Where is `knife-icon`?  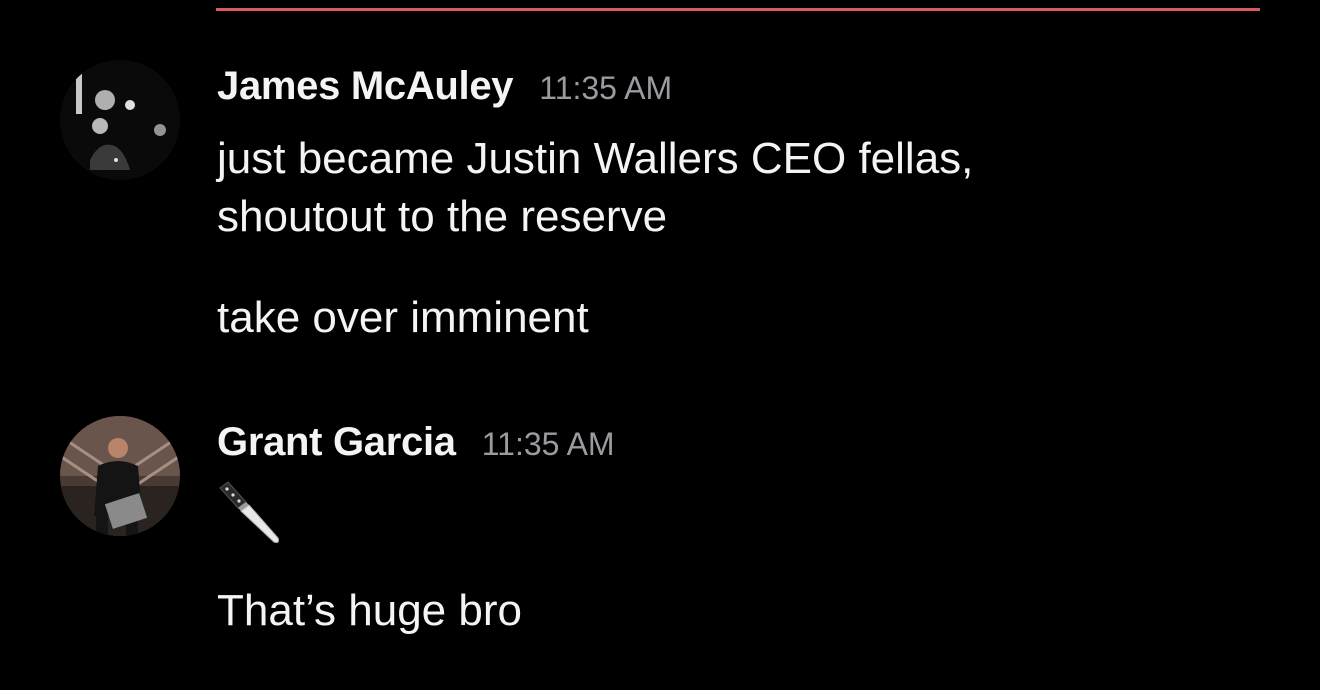
knife-icon is located at coordinates (249, 513).